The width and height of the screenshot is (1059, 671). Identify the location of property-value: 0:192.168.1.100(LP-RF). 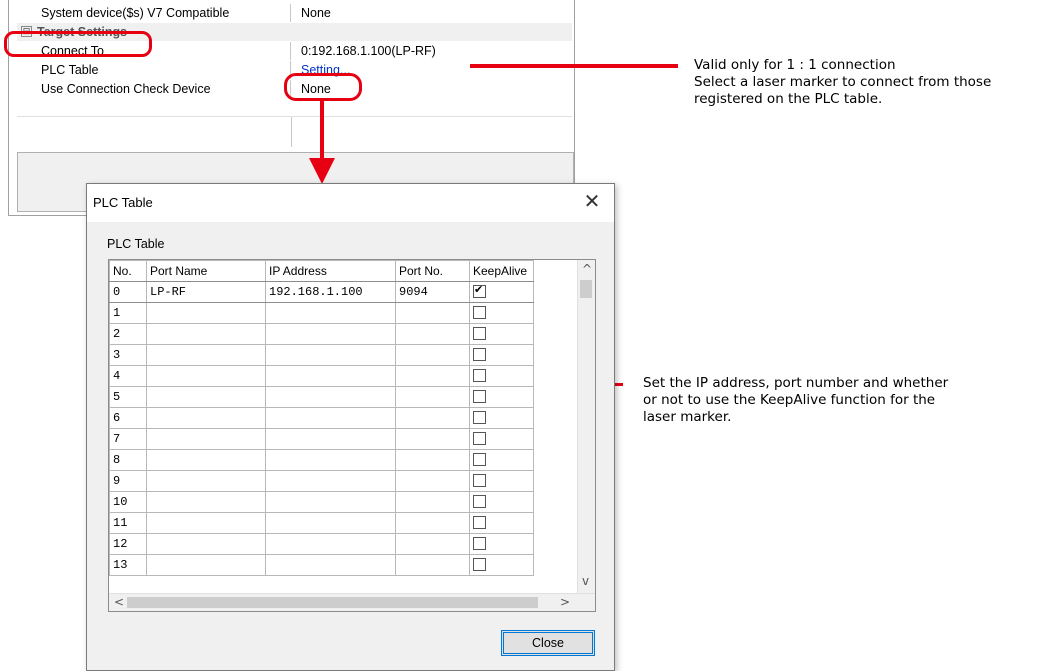
(368, 51).